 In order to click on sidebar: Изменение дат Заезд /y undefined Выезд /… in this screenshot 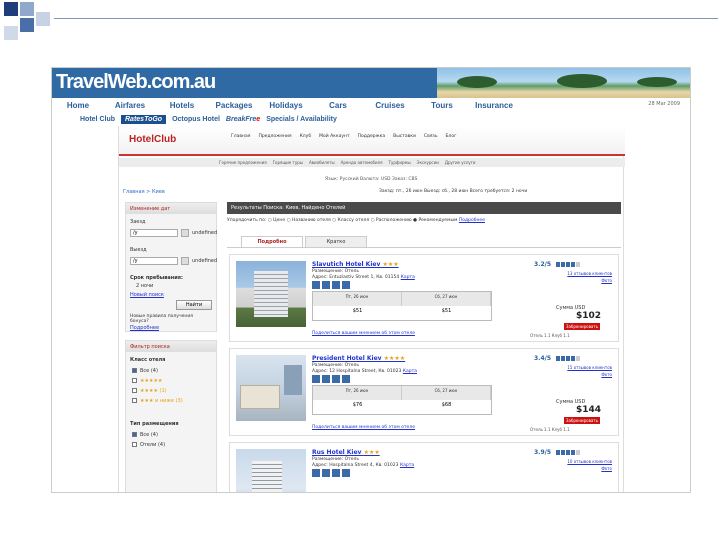, I will do `click(171, 347)`.